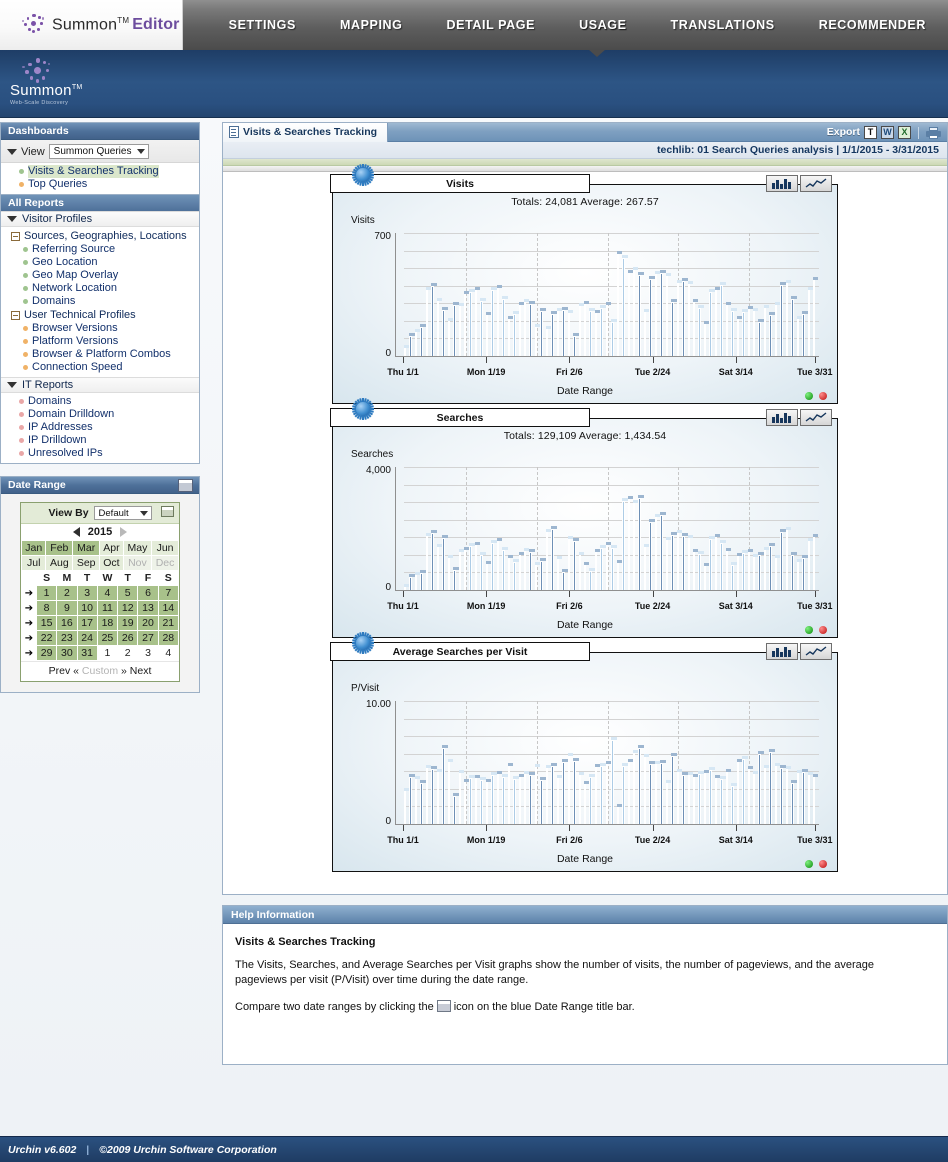 Image resolution: width=948 pixels, height=1162 pixels. Describe the element at coordinates (46, 638) in the screenshot. I see `calendar-day: 22` at that location.